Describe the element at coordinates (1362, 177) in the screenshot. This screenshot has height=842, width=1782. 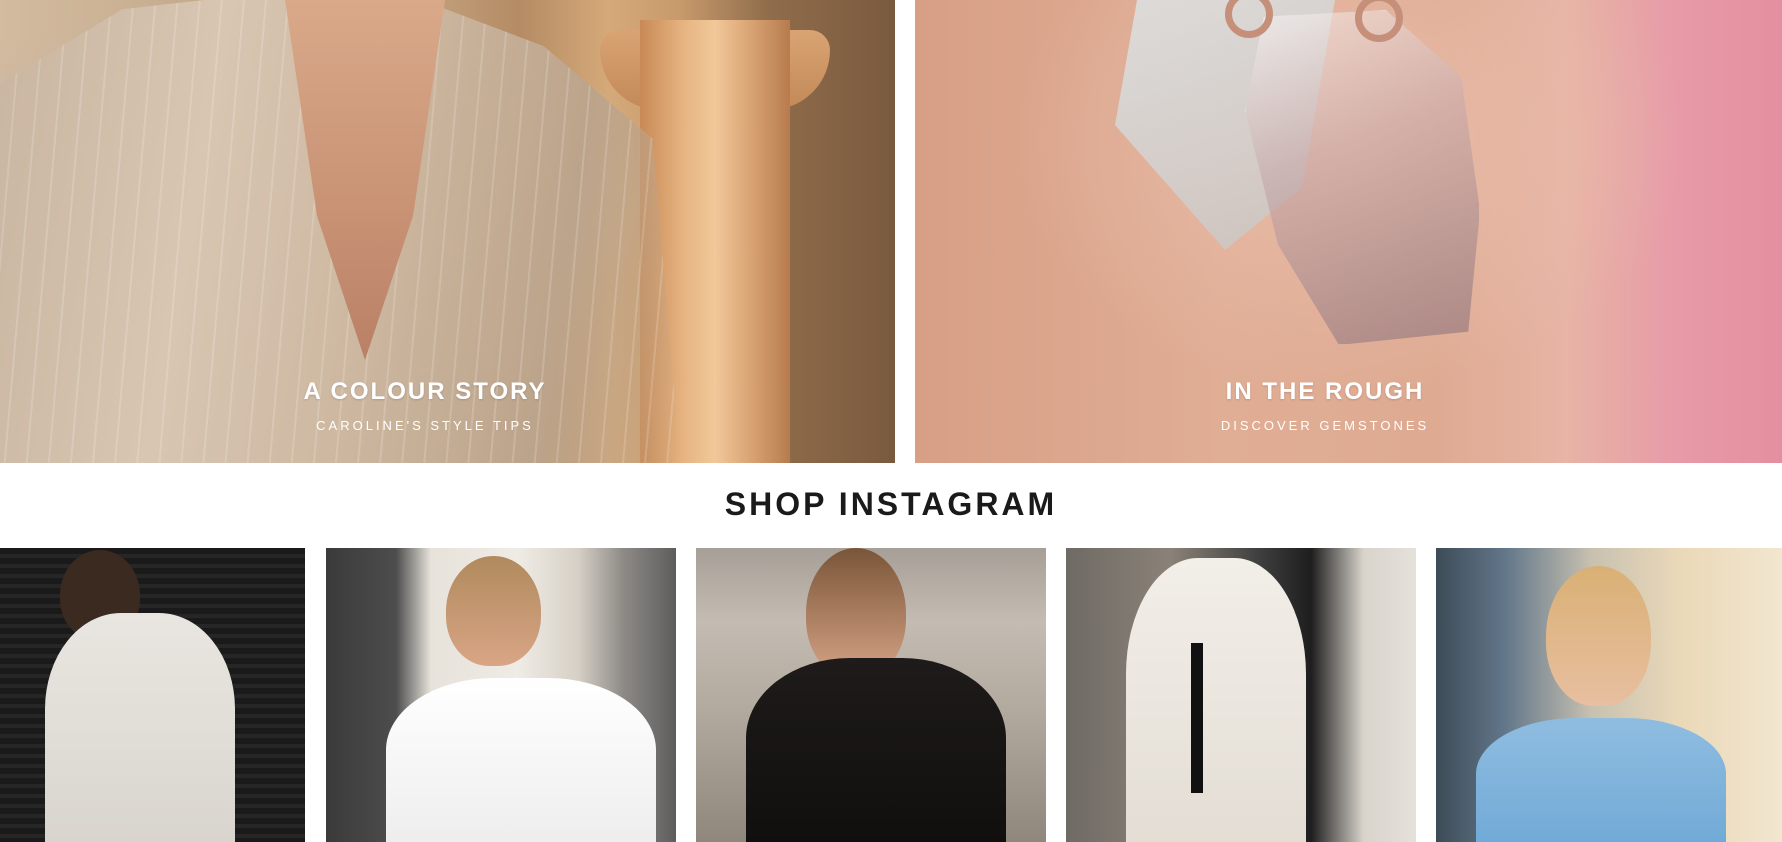
I see `hero-image-gemstone-earring` at that location.